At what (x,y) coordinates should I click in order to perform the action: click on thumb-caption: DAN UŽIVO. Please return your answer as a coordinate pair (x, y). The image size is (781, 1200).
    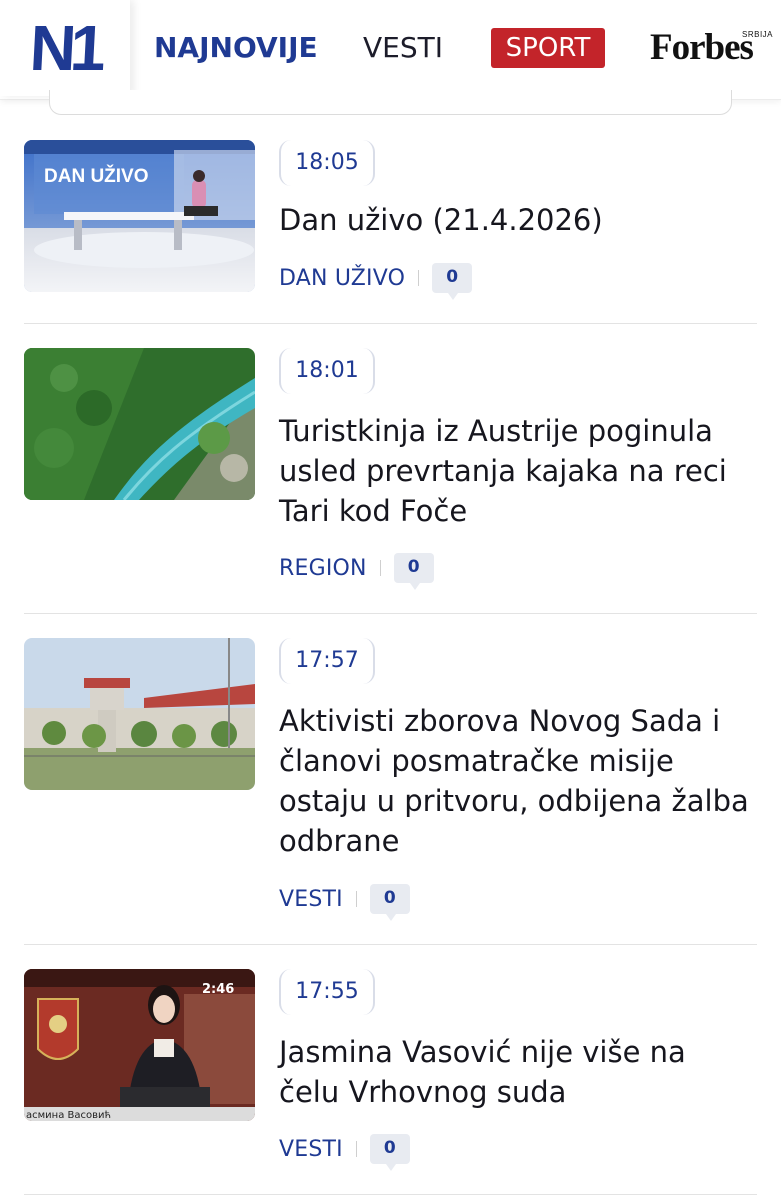
    Looking at the image, I should click on (96, 176).